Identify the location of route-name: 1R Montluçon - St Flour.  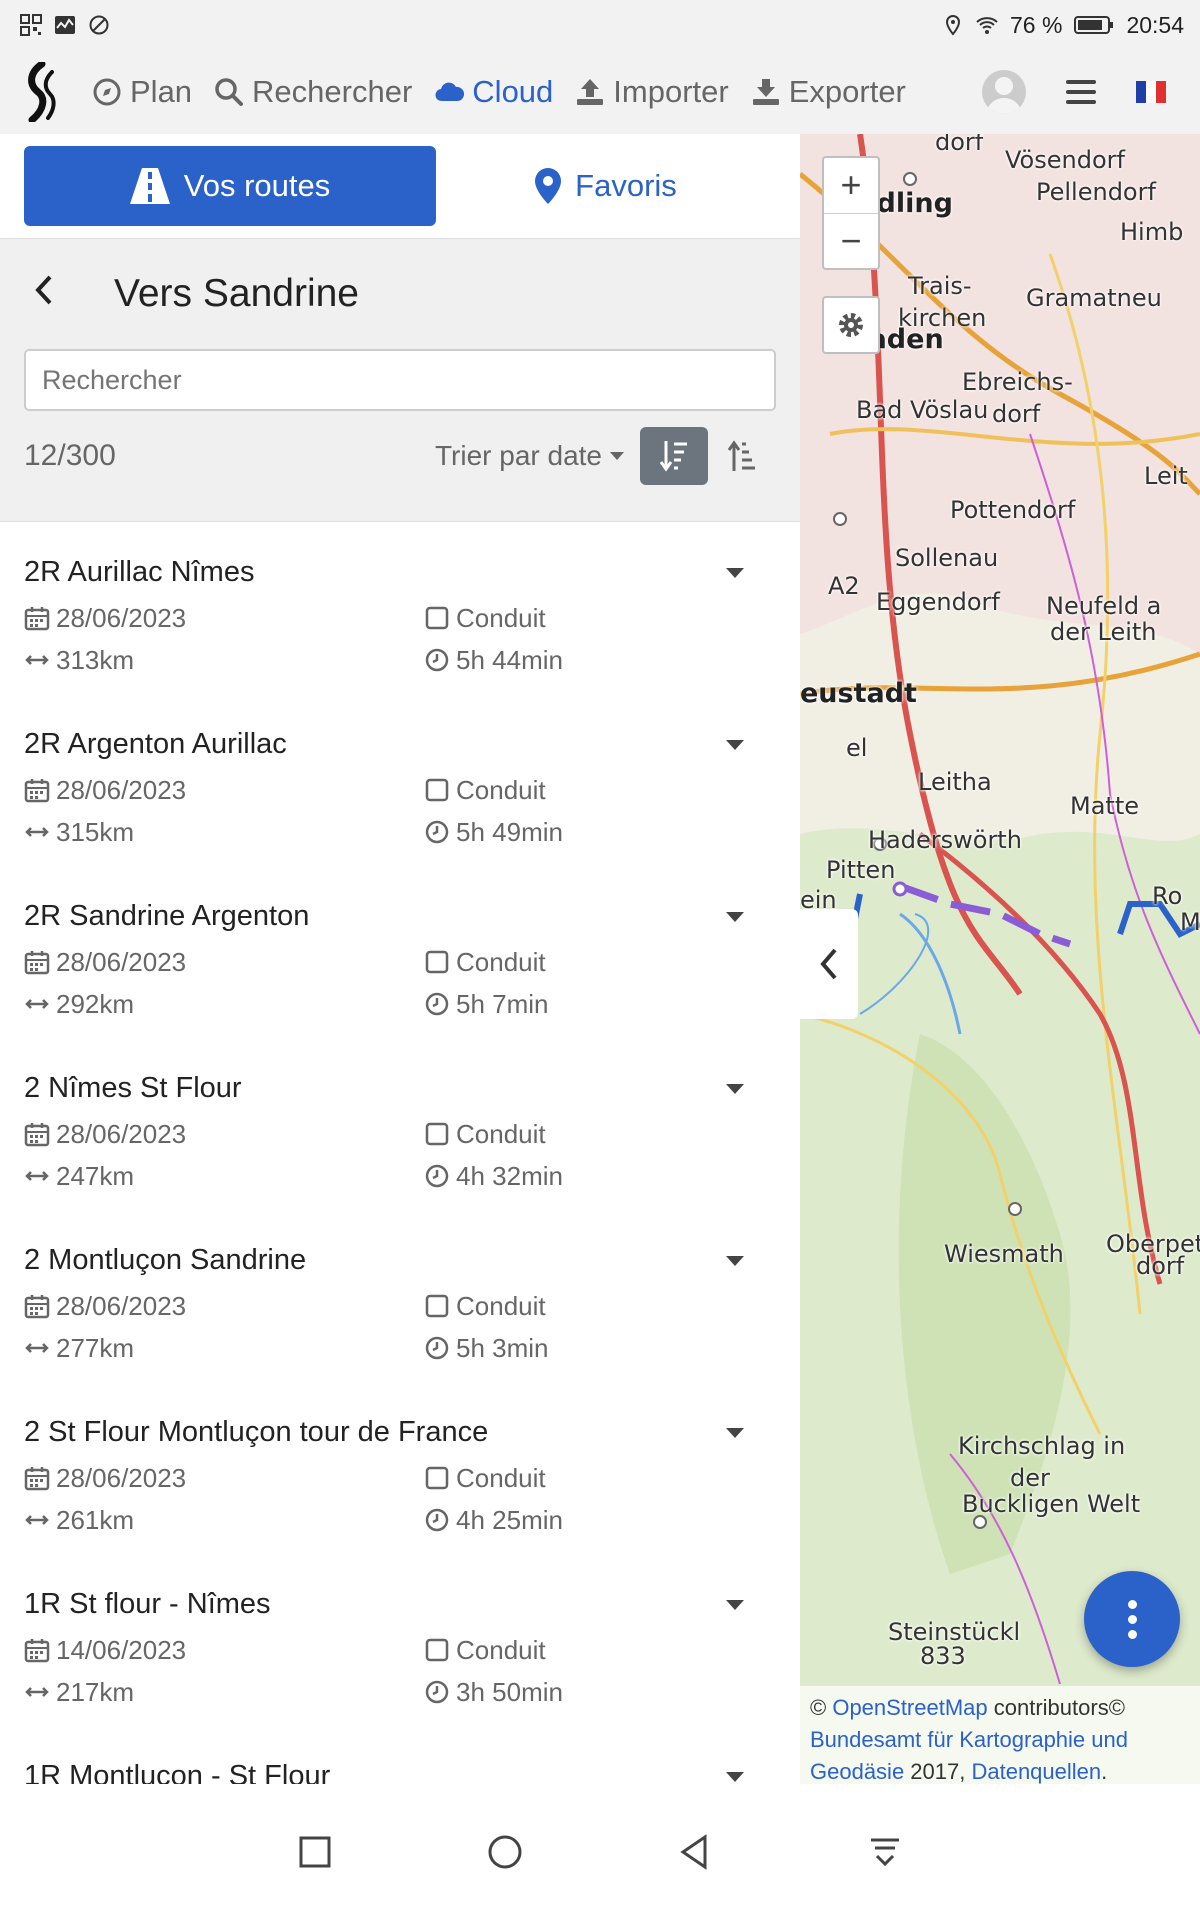
(400, 1772).